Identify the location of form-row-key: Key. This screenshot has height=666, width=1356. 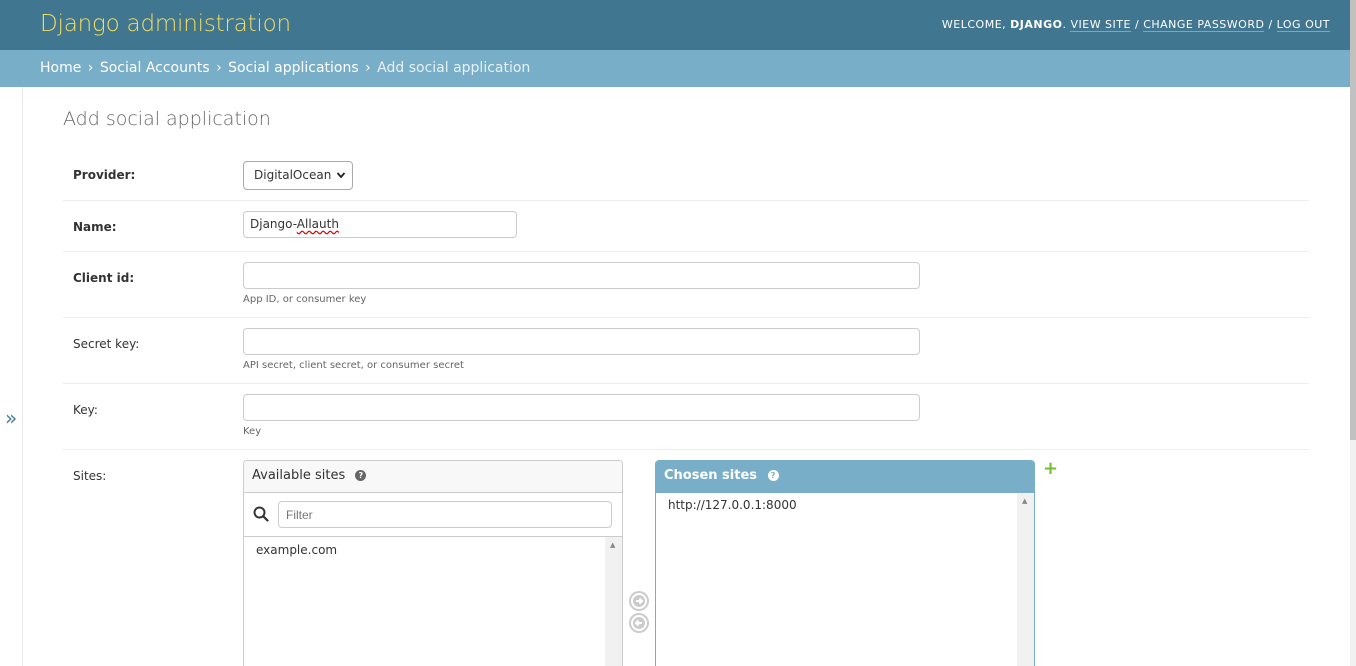
(686, 417).